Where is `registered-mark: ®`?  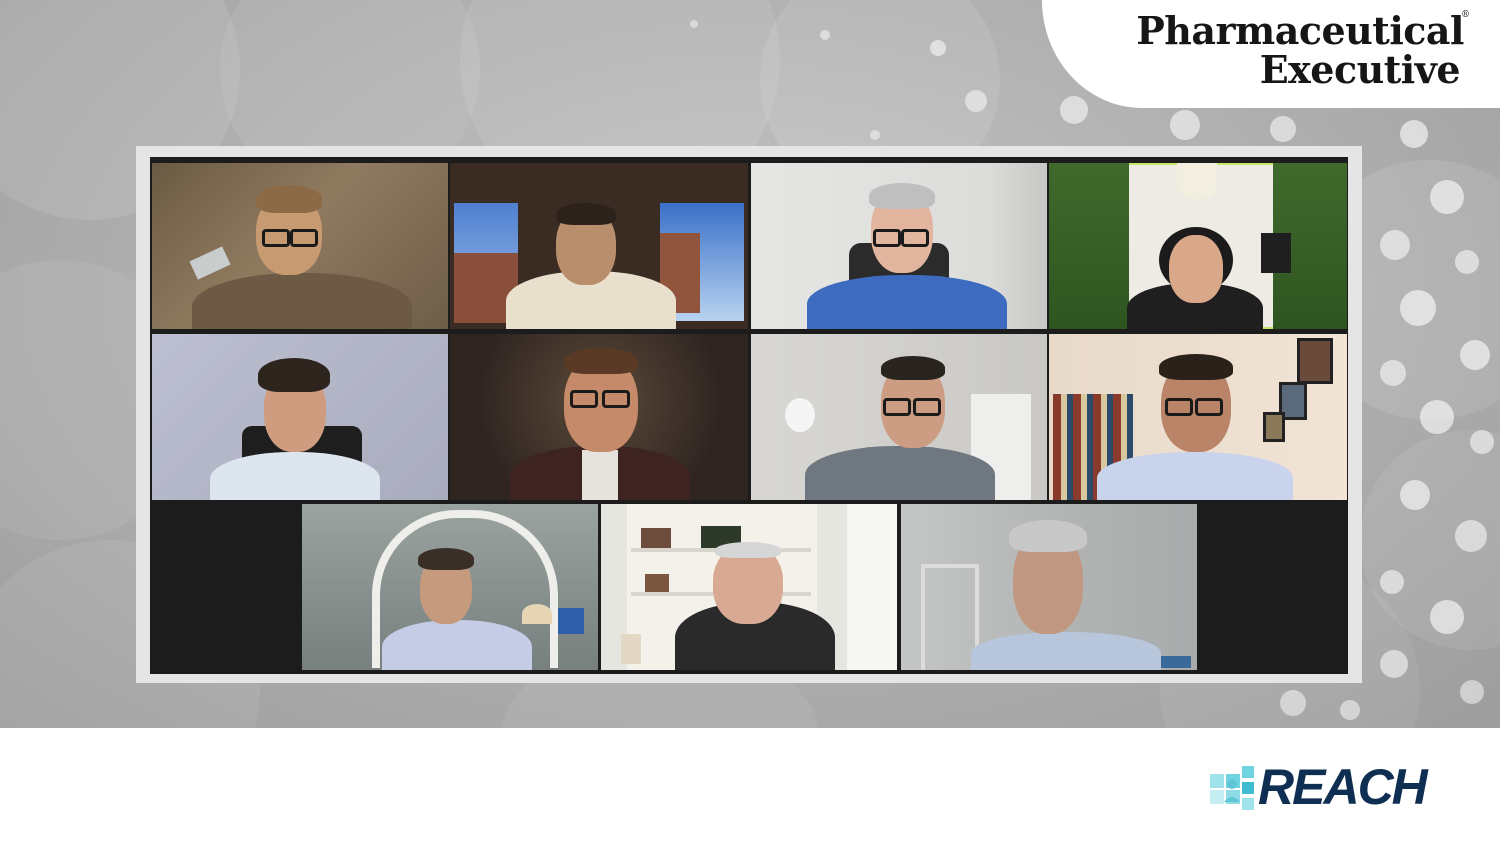 registered-mark: ® is located at coordinates (1465, 15).